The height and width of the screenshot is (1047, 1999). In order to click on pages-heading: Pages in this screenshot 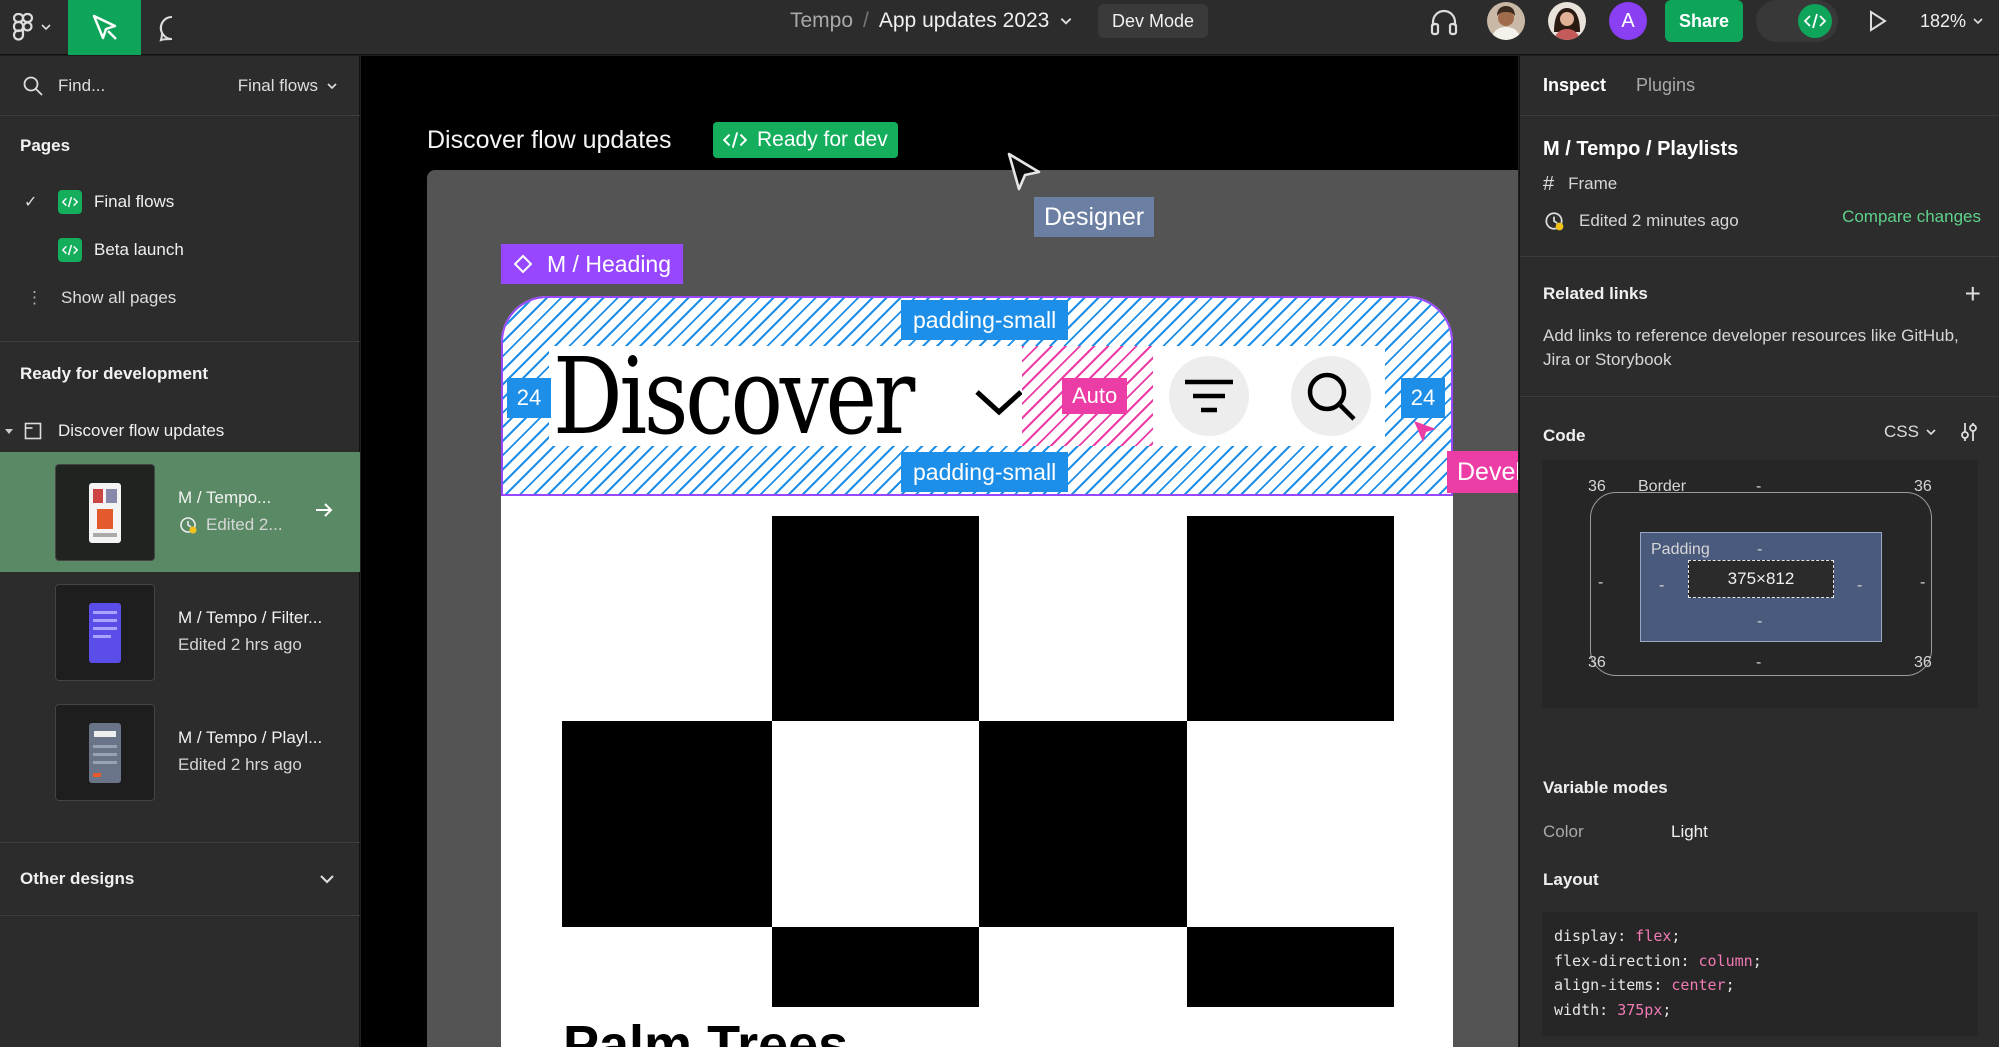, I will do `click(45, 145)`.